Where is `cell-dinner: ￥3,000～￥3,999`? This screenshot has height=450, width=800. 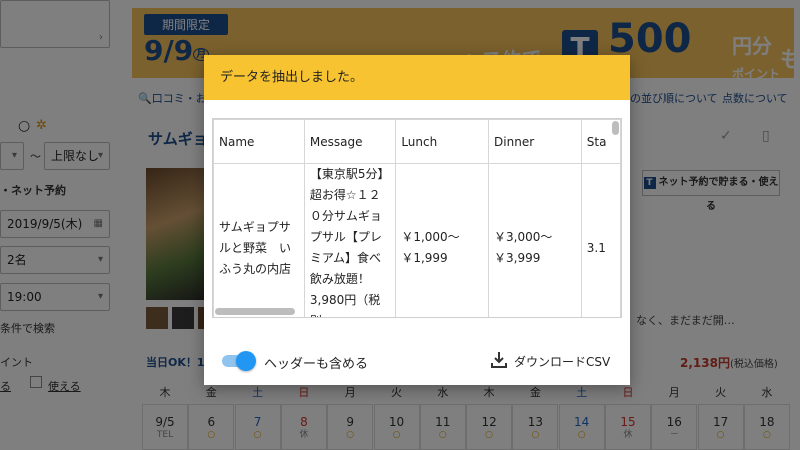 cell-dinner: ￥3,000～￥3,999 is located at coordinates (535, 240).